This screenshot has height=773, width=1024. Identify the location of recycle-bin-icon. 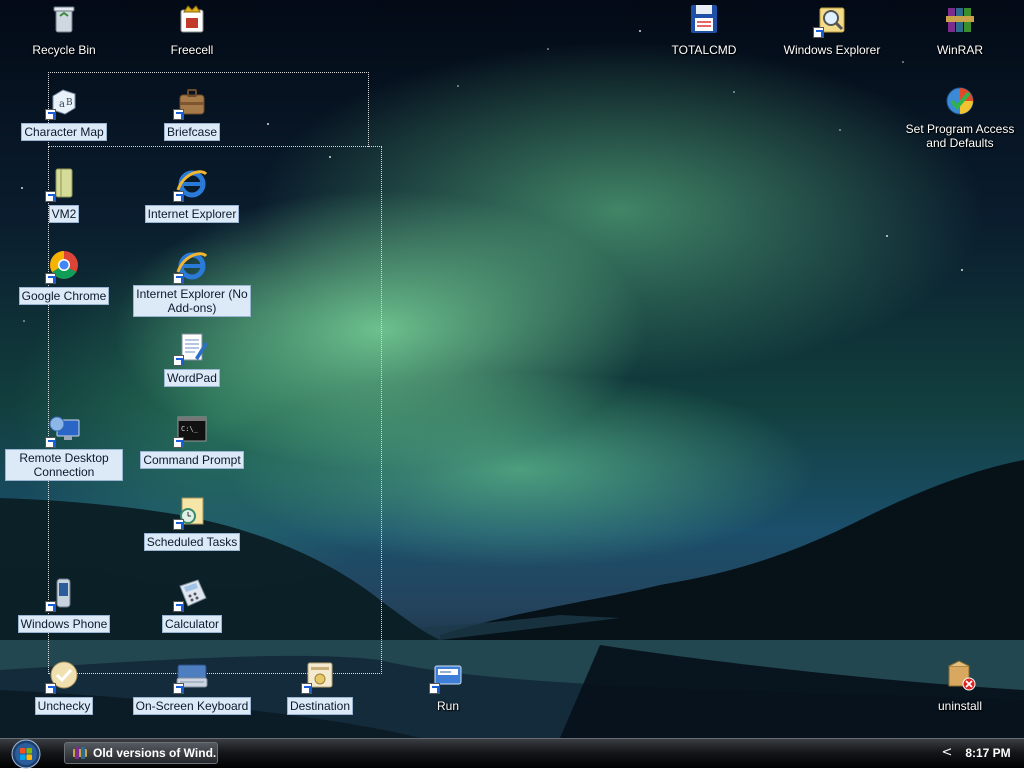
(64, 19).